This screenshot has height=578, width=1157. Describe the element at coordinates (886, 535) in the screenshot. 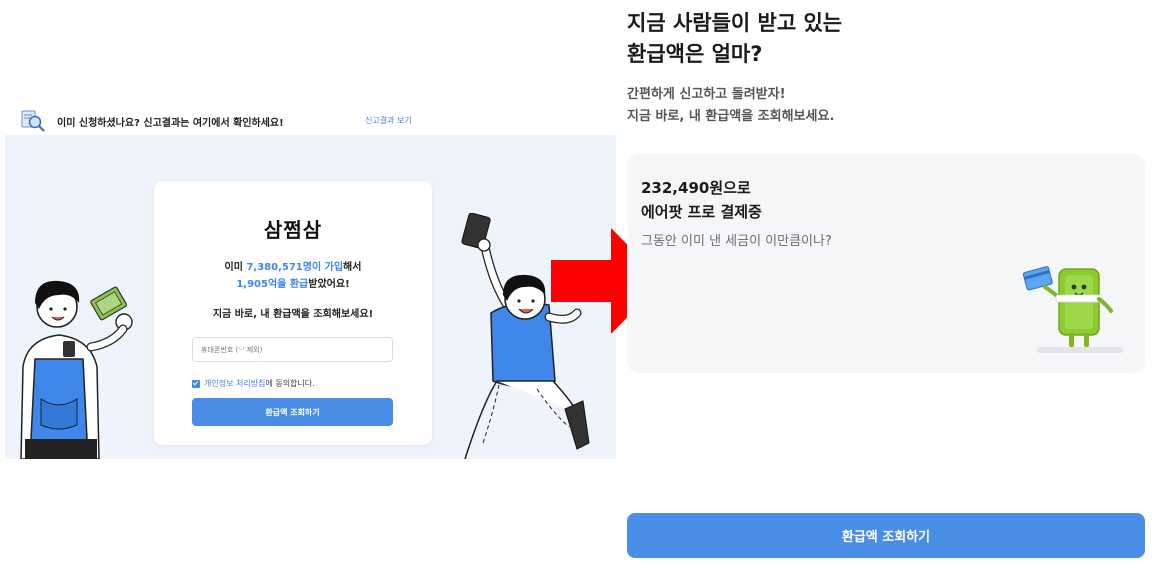

I see `check-refund-main-button: 환급액 조회하기` at that location.